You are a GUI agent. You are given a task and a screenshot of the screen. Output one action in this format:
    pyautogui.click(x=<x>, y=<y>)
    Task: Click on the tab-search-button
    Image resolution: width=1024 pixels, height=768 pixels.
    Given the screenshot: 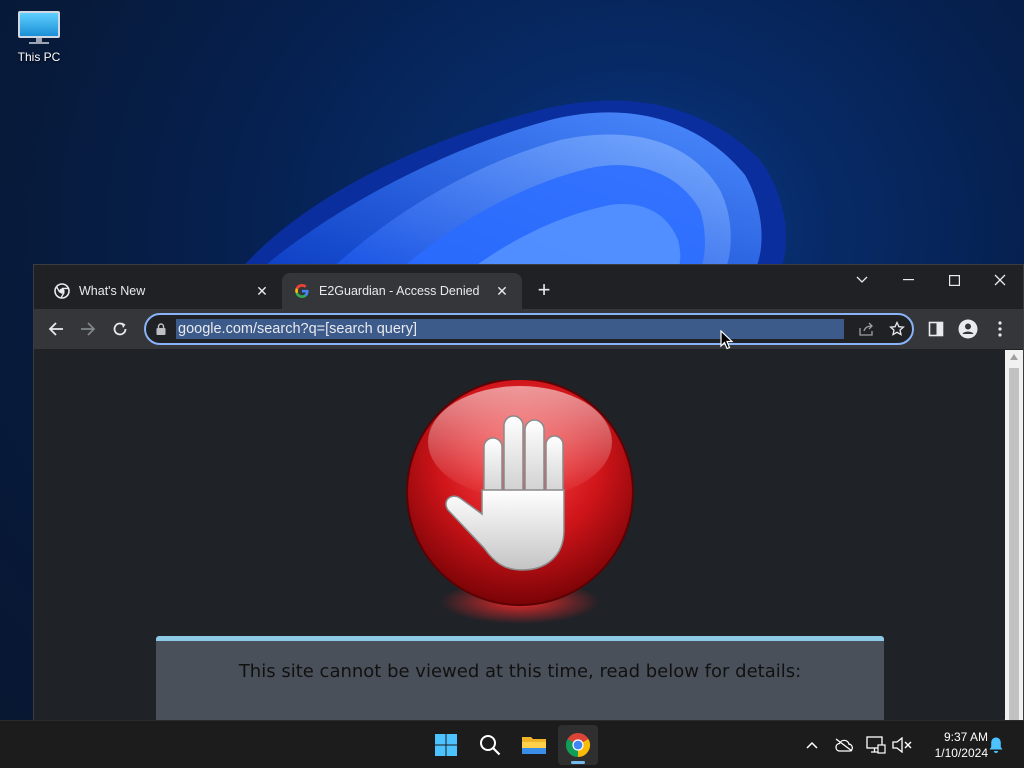 What is the action you would take?
    pyautogui.click(x=862, y=280)
    